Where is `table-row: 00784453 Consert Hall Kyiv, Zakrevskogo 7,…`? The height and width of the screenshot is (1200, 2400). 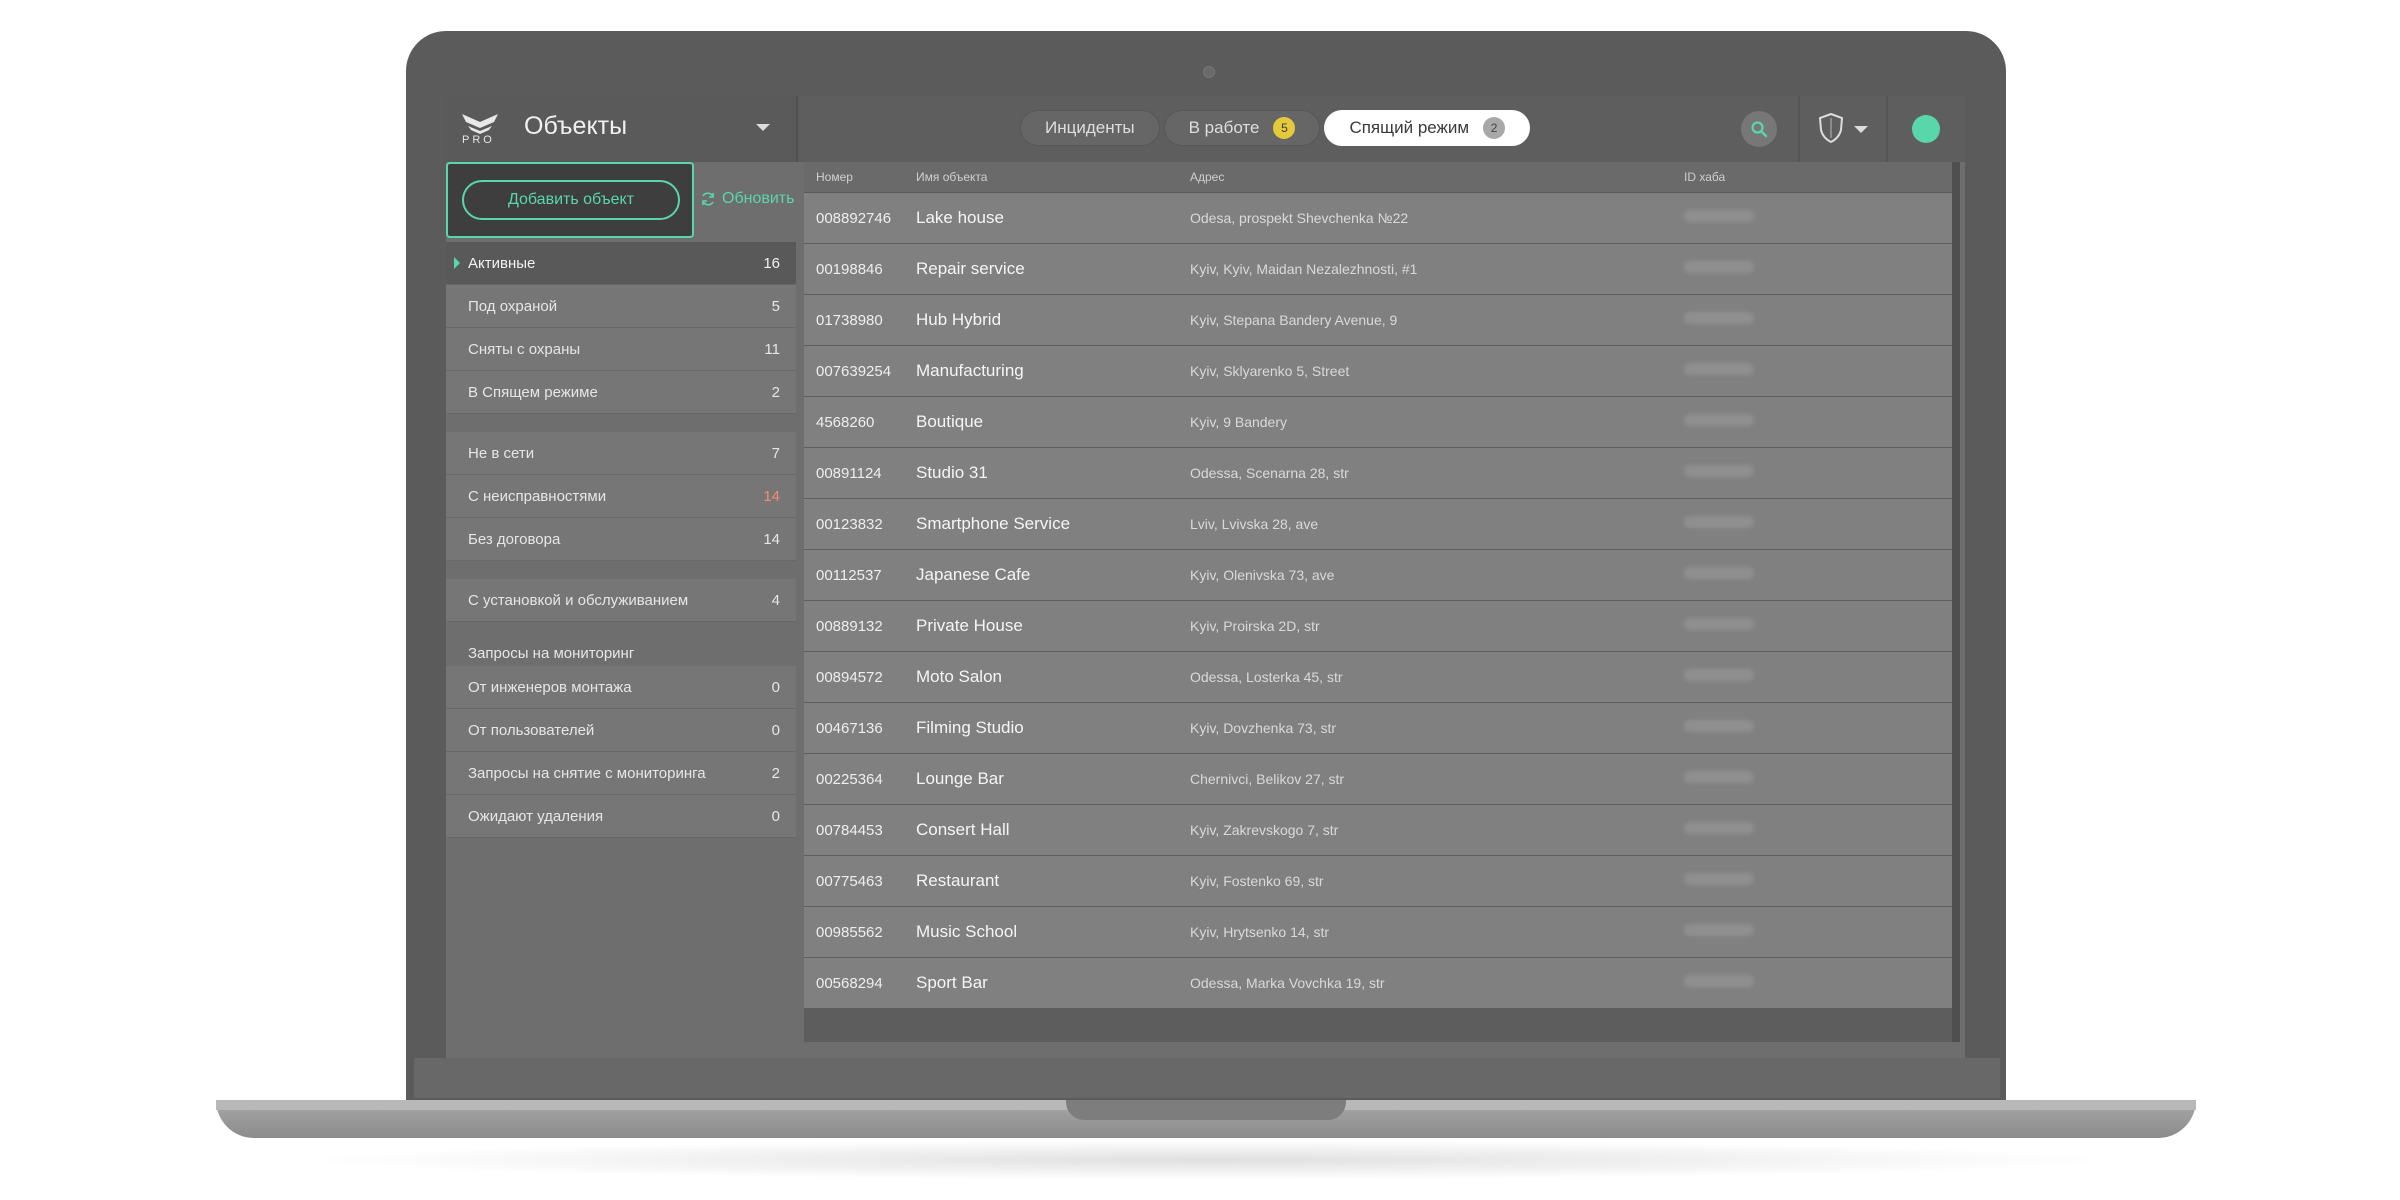
table-row: 00784453 Consert Hall Kyiv, Zakrevskogo 7,… is located at coordinates (1378, 830).